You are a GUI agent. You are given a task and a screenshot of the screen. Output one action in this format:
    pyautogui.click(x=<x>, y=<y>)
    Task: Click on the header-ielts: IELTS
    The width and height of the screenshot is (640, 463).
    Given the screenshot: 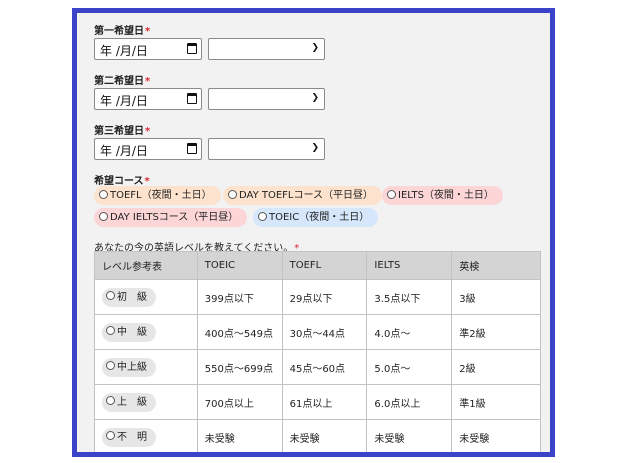 What is the action you would take?
    pyautogui.click(x=409, y=265)
    